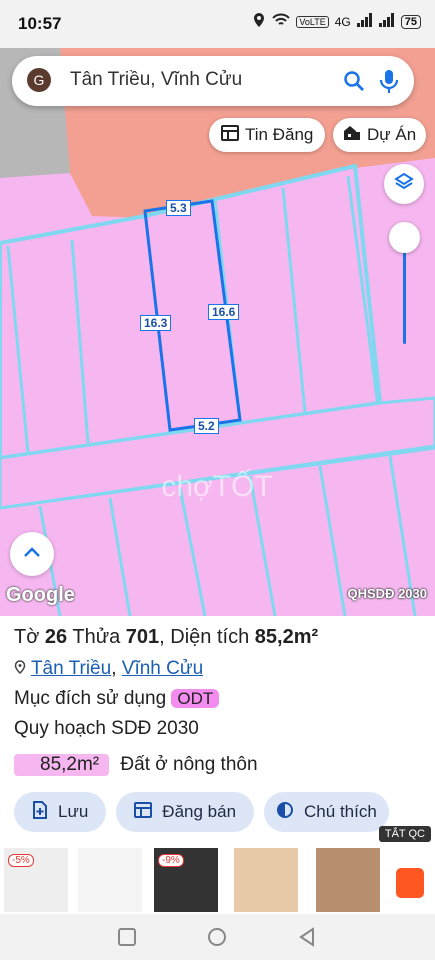 This screenshot has width=435, height=960. I want to click on planning-layer-label: QHSDĐ 2030, so click(387, 593).